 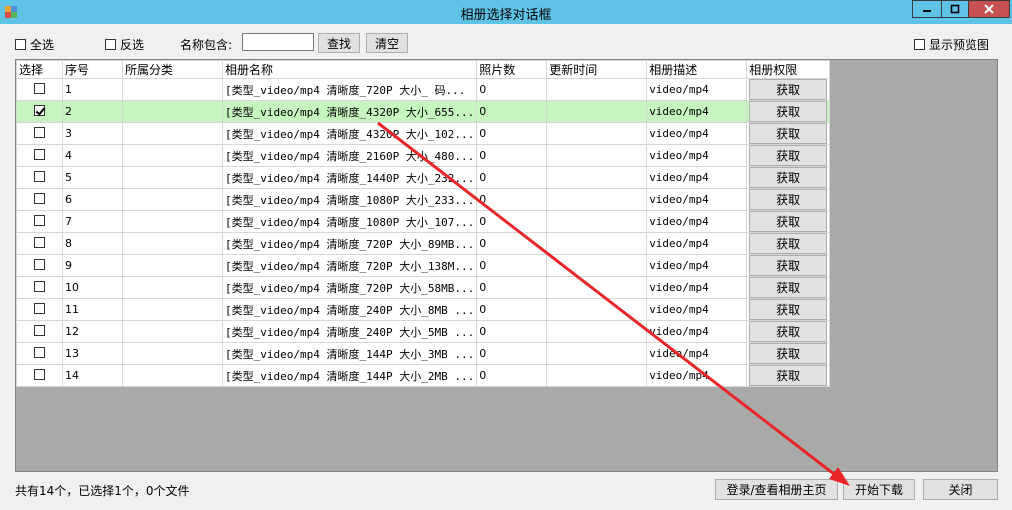 I want to click on photo-count-cell: 0, so click(x=512, y=309).